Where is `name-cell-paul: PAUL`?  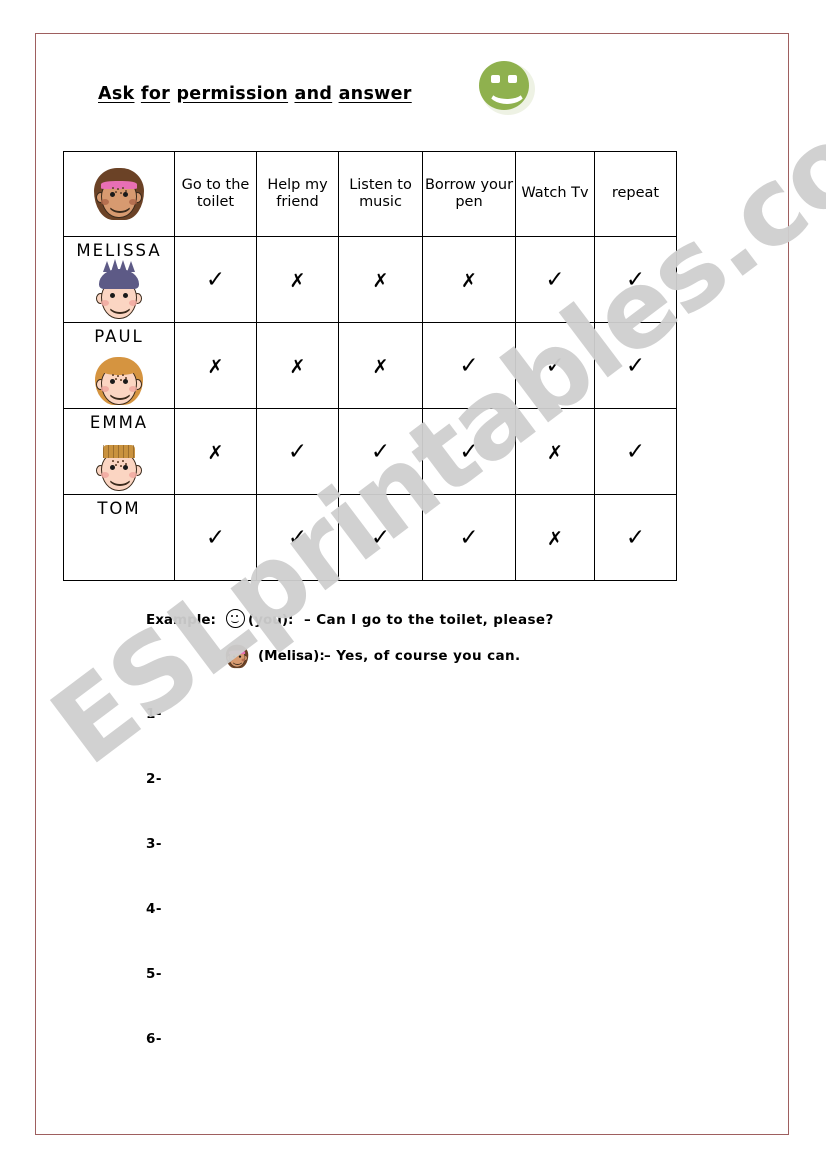
name-cell-paul: PAUL is located at coordinates (119, 366).